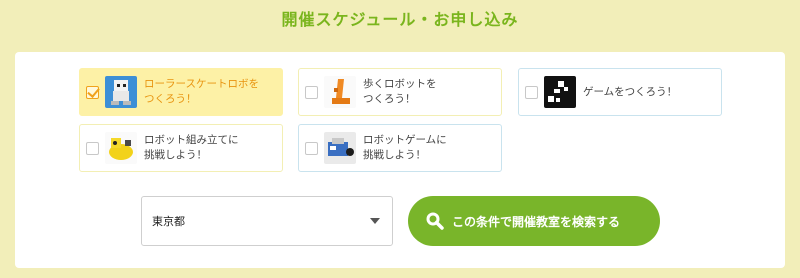 This screenshot has width=800, height=278. I want to click on course-option-walking-robot: 歩くロボットを つくろう！, so click(400, 92).